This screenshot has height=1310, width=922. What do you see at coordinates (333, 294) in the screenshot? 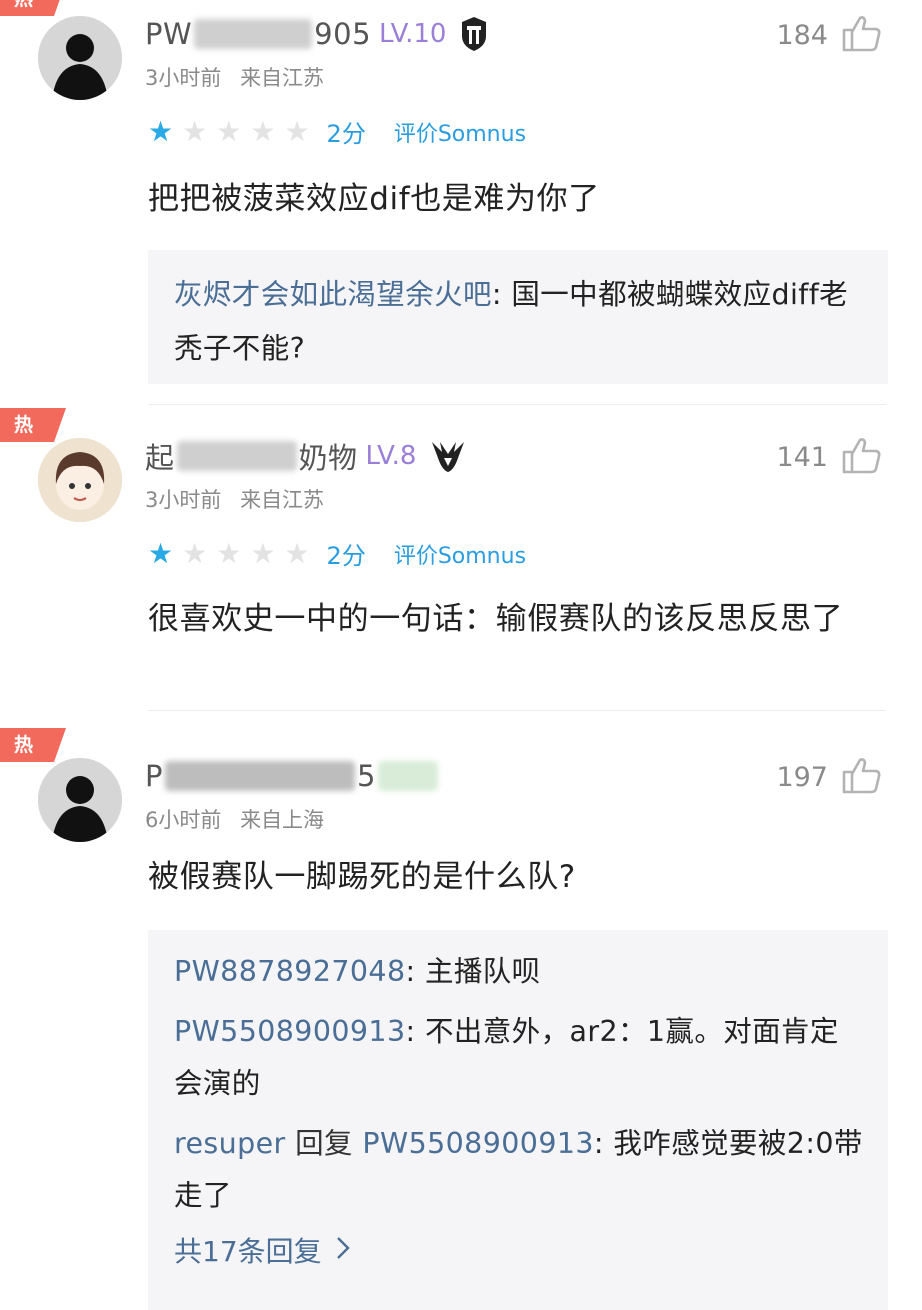
I see `reply-username: 灰烬才会如此渴望余火吧` at bounding box center [333, 294].